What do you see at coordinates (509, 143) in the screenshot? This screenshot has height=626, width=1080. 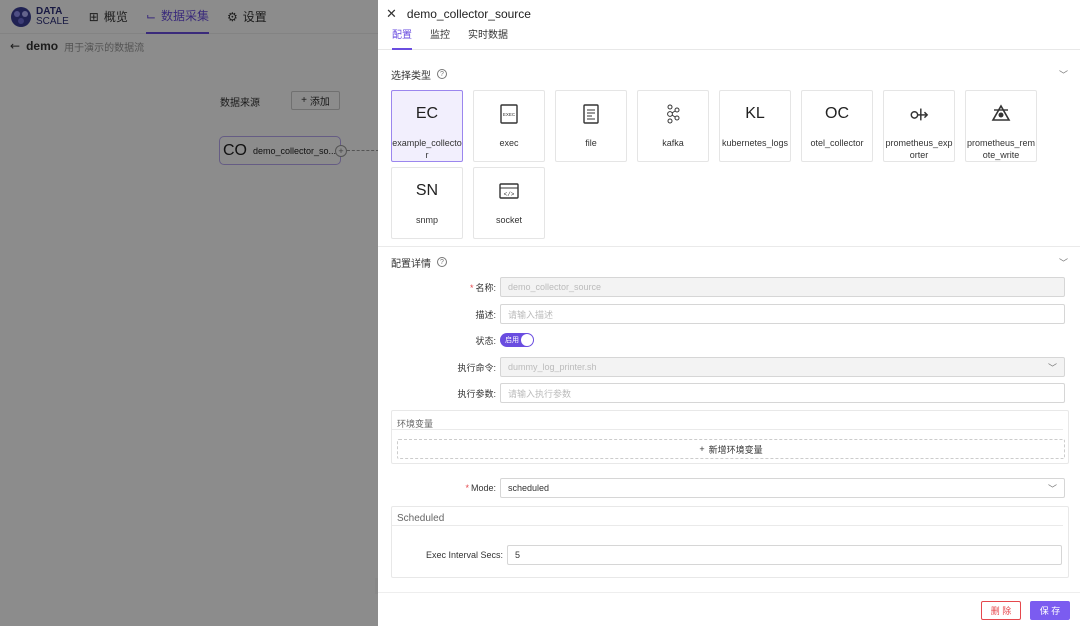 I see `type-label: exec` at bounding box center [509, 143].